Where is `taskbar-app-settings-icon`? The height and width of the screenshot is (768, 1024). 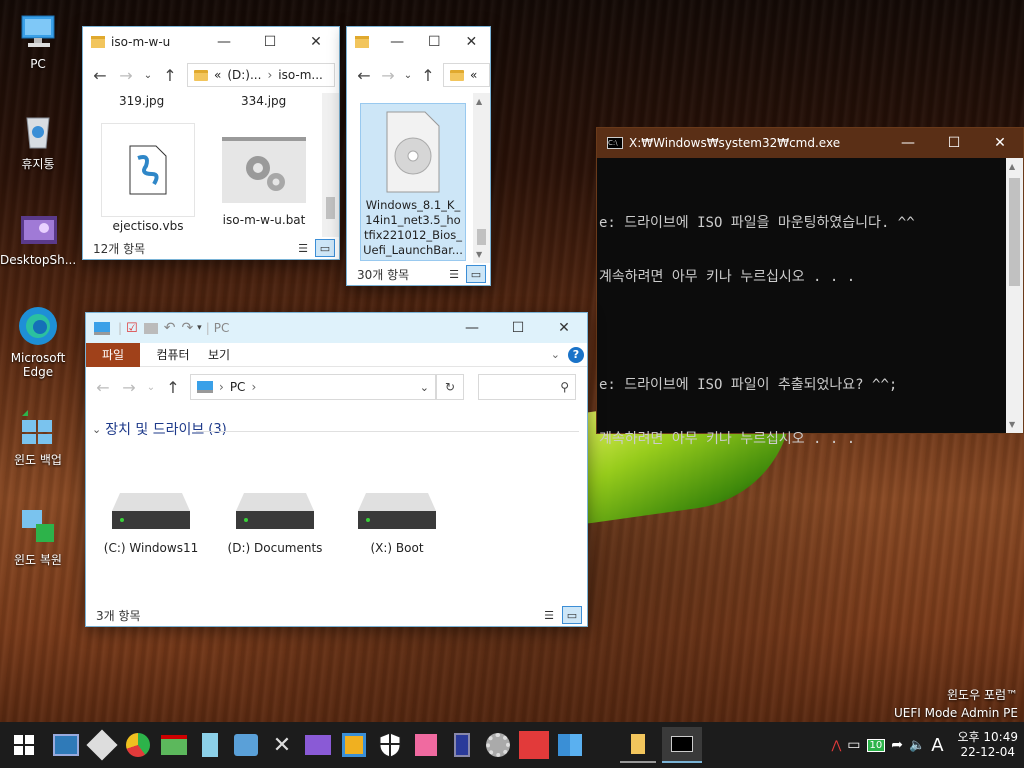
taskbar-app-settings-icon is located at coordinates (498, 745).